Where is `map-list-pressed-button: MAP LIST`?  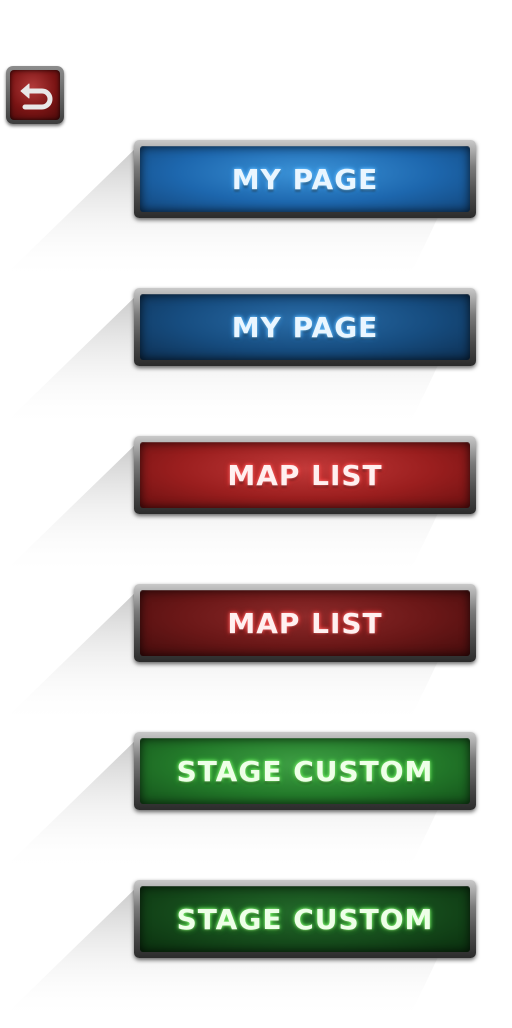
map-list-pressed-button: MAP LIST is located at coordinates (305, 623).